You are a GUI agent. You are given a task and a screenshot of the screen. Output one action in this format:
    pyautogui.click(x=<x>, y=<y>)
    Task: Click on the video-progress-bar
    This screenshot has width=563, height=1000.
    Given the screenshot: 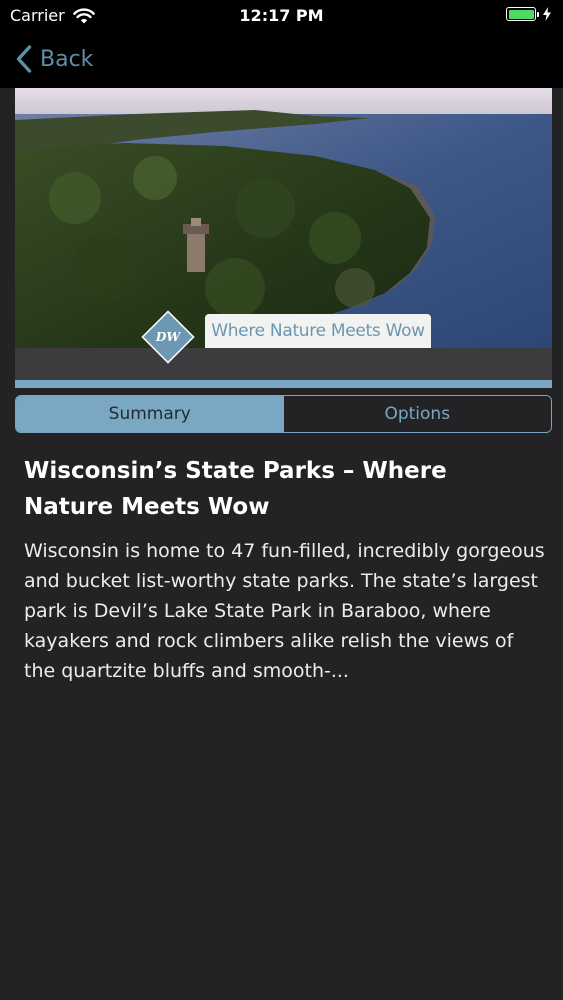 What is the action you would take?
    pyautogui.click(x=283, y=384)
    